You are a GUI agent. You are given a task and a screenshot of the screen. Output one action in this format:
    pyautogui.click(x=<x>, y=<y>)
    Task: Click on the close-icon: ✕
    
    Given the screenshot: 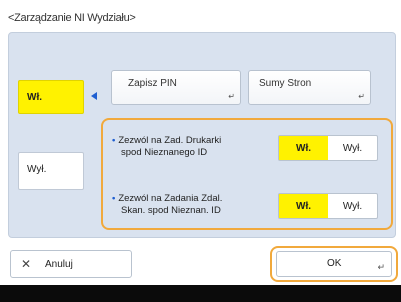 What is the action you would take?
    pyautogui.click(x=26, y=264)
    